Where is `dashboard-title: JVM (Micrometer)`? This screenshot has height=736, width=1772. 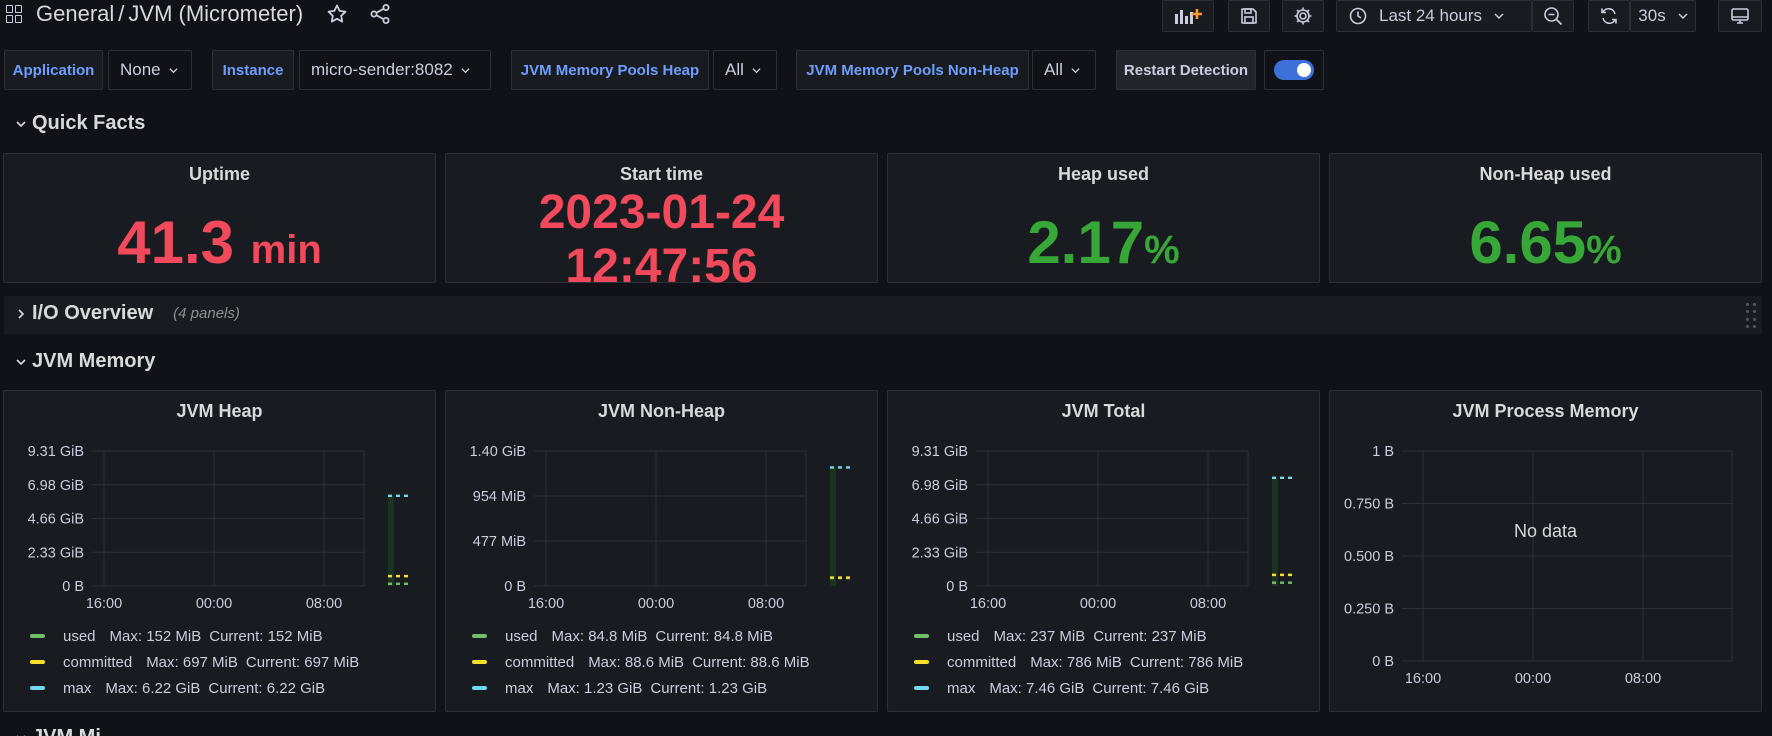
dashboard-title: JVM (Micrometer) is located at coordinates (215, 13).